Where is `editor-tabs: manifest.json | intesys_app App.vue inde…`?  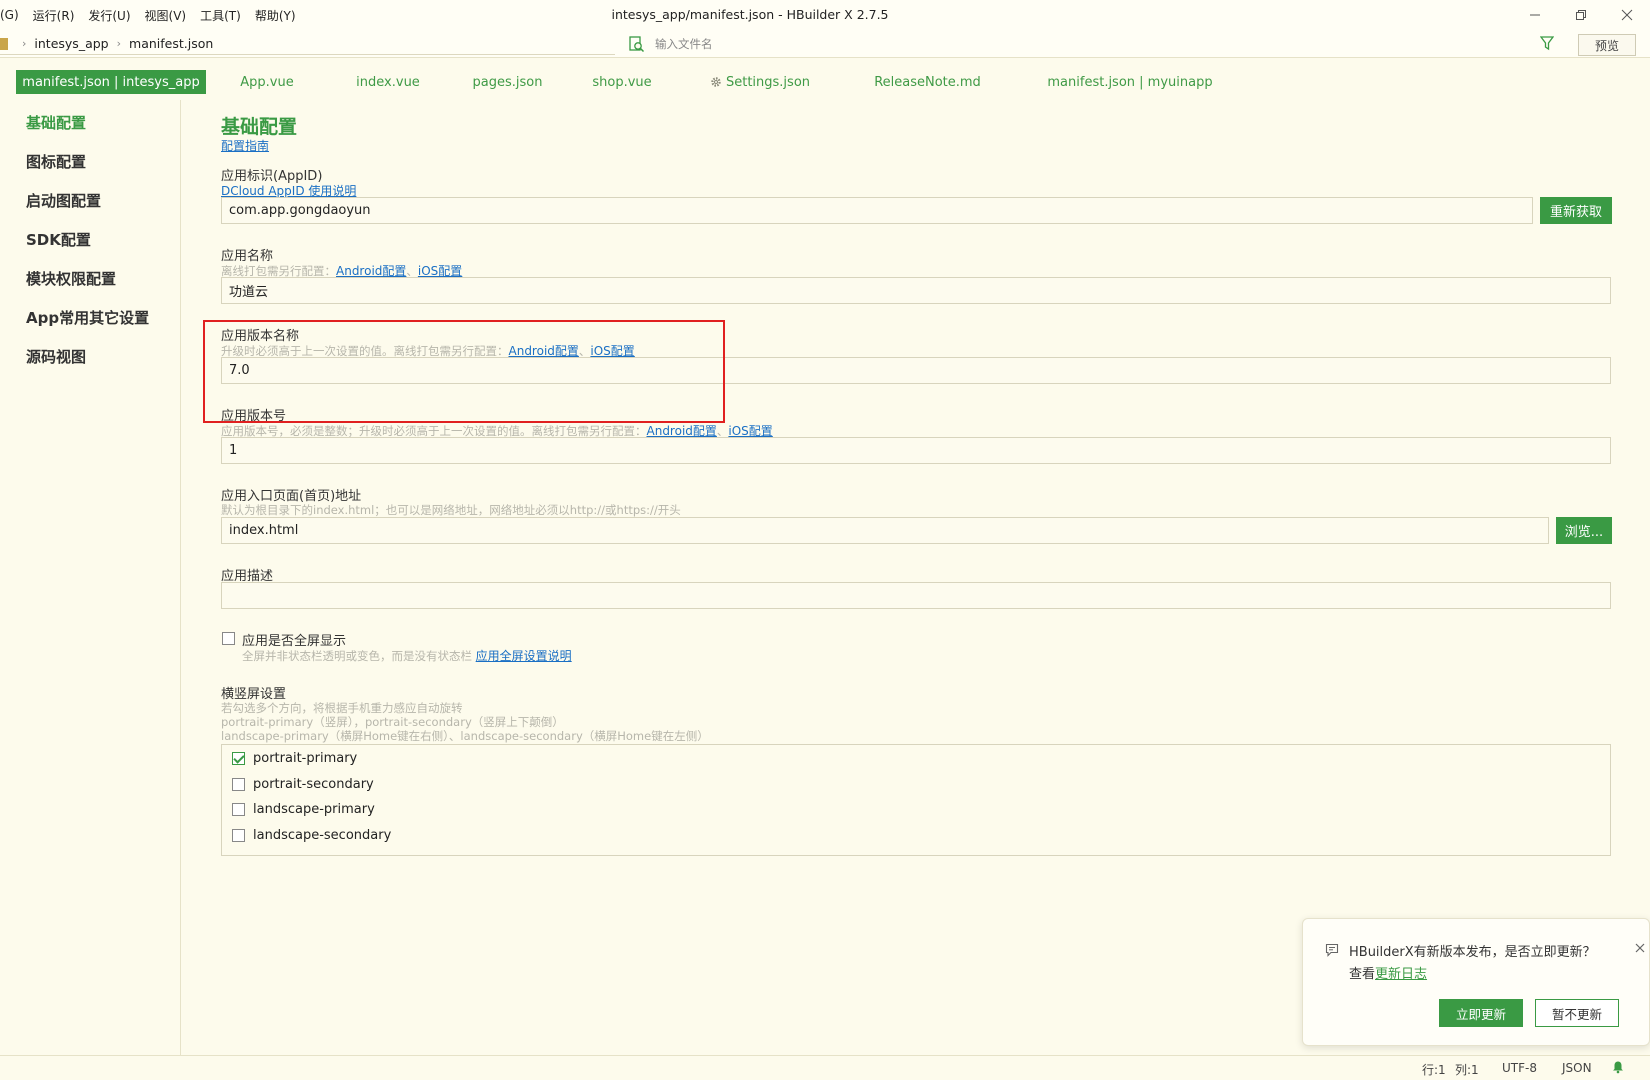 editor-tabs: manifest.json | intesys_app App.vue inde… is located at coordinates (825, 81).